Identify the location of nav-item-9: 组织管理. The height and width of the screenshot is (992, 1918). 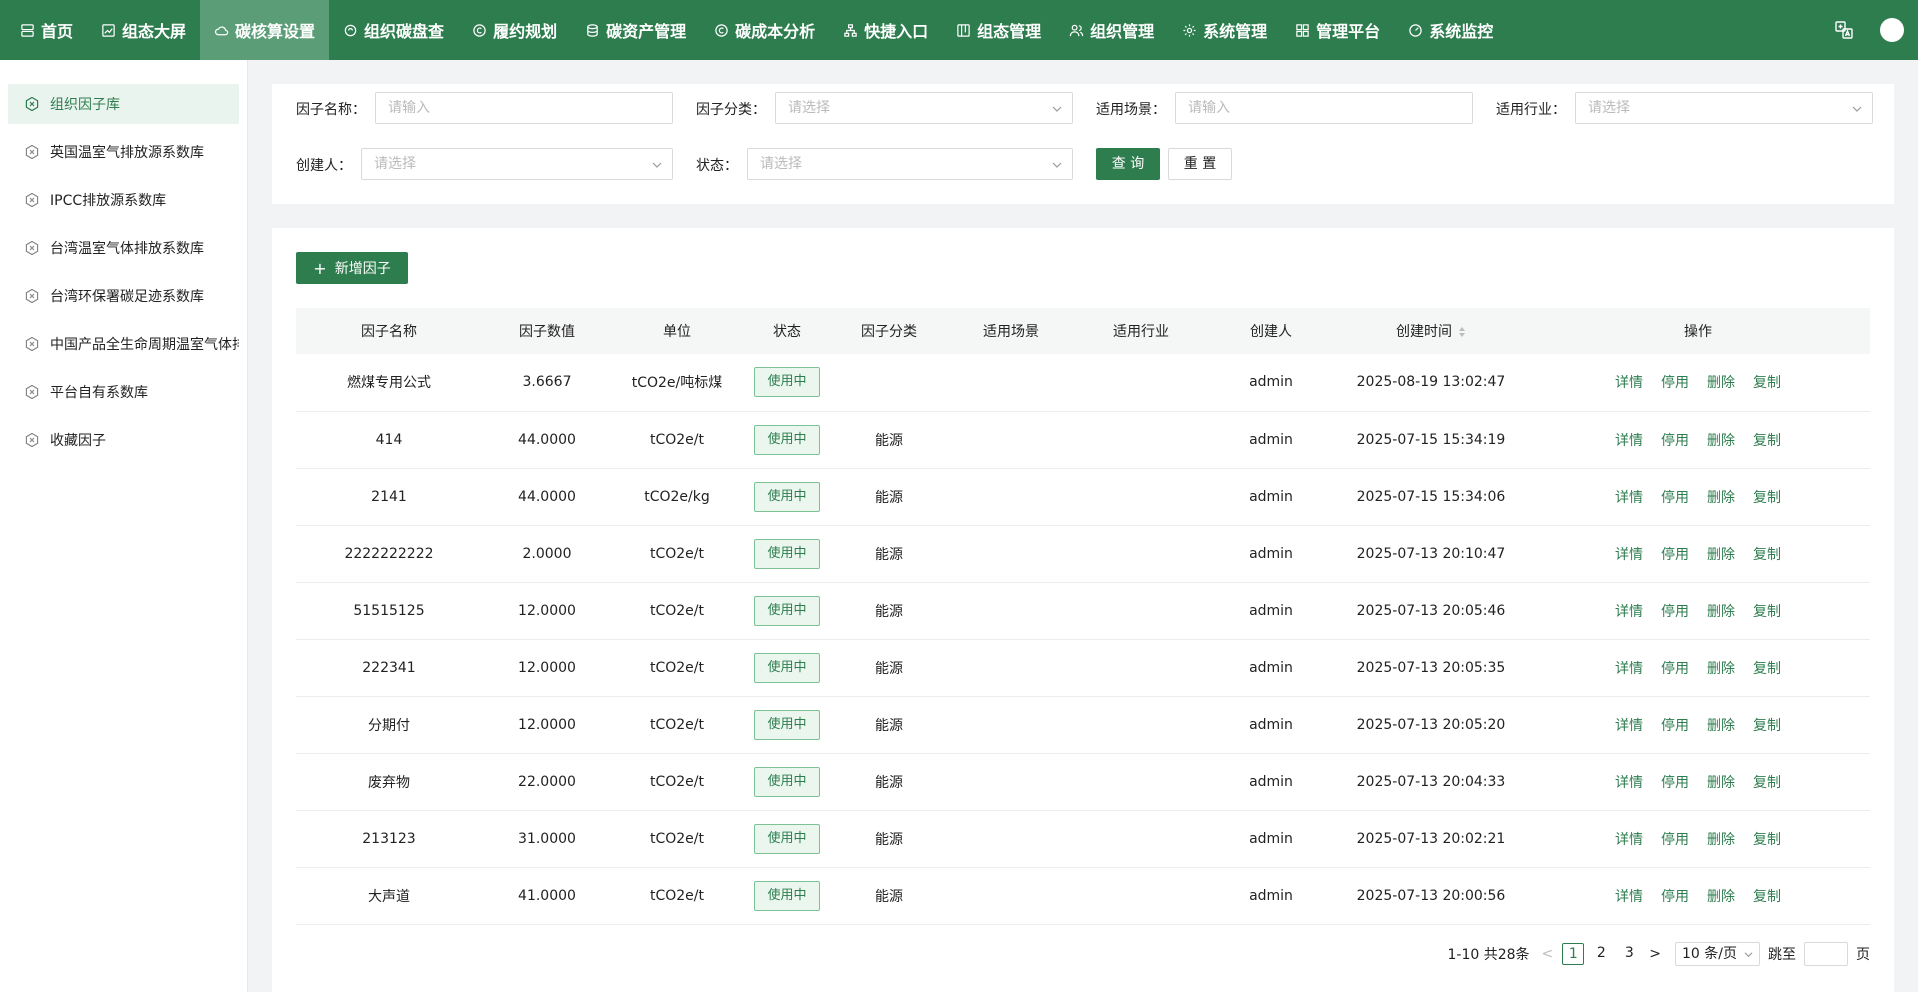
(1111, 30).